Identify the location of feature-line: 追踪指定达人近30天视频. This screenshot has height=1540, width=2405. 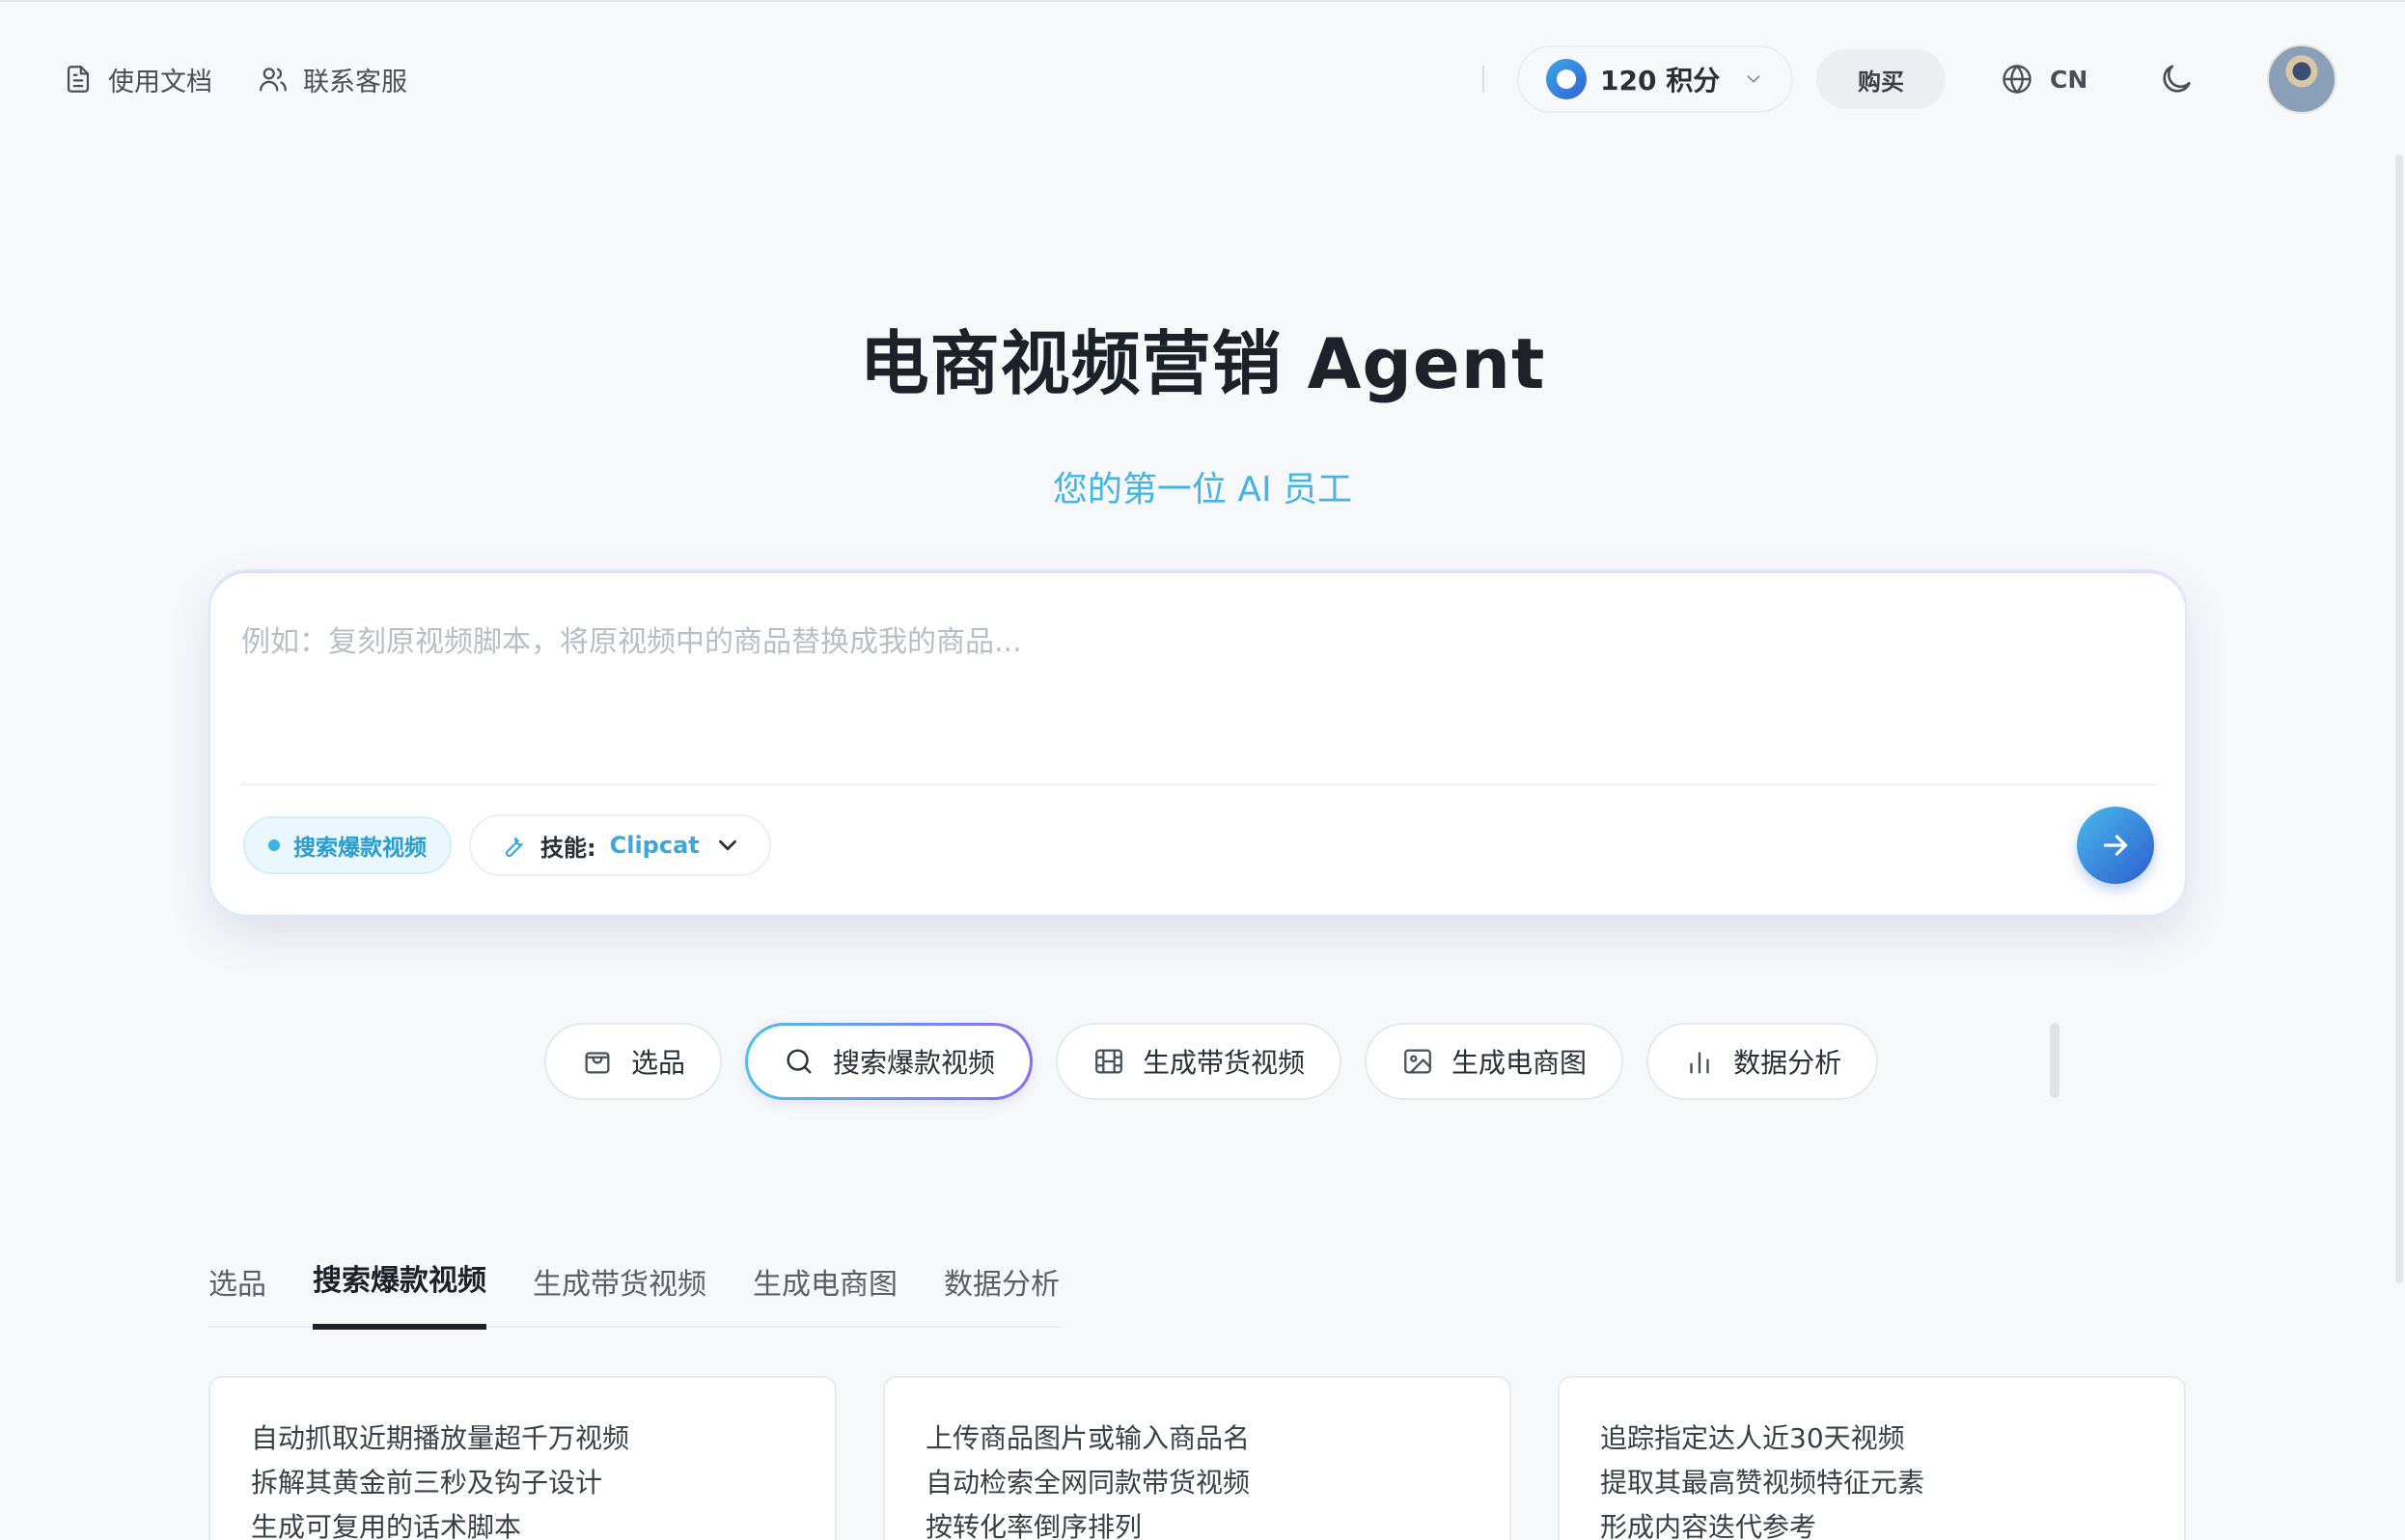
(1752, 1438).